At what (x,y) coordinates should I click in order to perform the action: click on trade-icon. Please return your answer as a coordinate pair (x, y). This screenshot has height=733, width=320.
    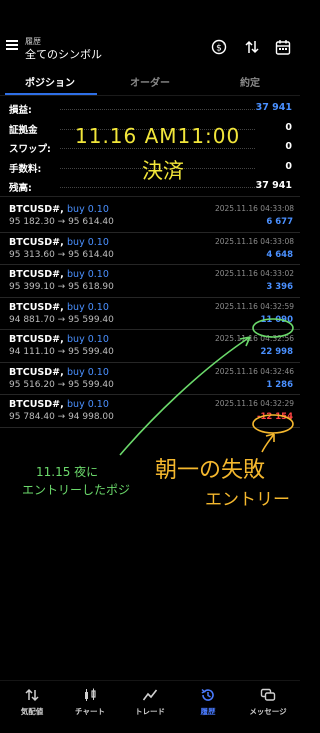
    Looking at the image, I should click on (150, 695).